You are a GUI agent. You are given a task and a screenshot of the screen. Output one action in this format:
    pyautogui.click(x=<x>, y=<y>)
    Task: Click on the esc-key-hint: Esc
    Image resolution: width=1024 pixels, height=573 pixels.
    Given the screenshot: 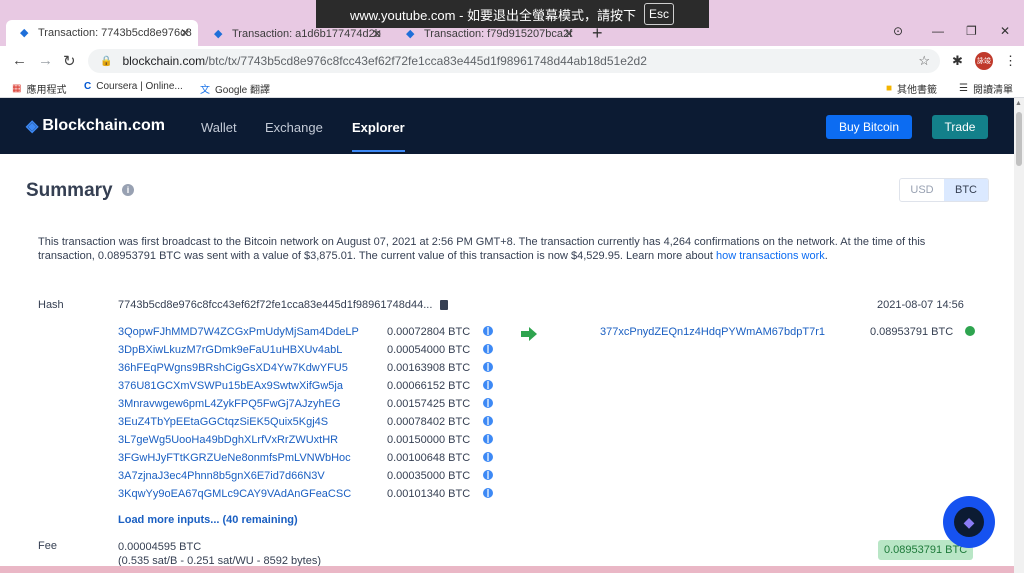 What is the action you would take?
    pyautogui.click(x=659, y=14)
    